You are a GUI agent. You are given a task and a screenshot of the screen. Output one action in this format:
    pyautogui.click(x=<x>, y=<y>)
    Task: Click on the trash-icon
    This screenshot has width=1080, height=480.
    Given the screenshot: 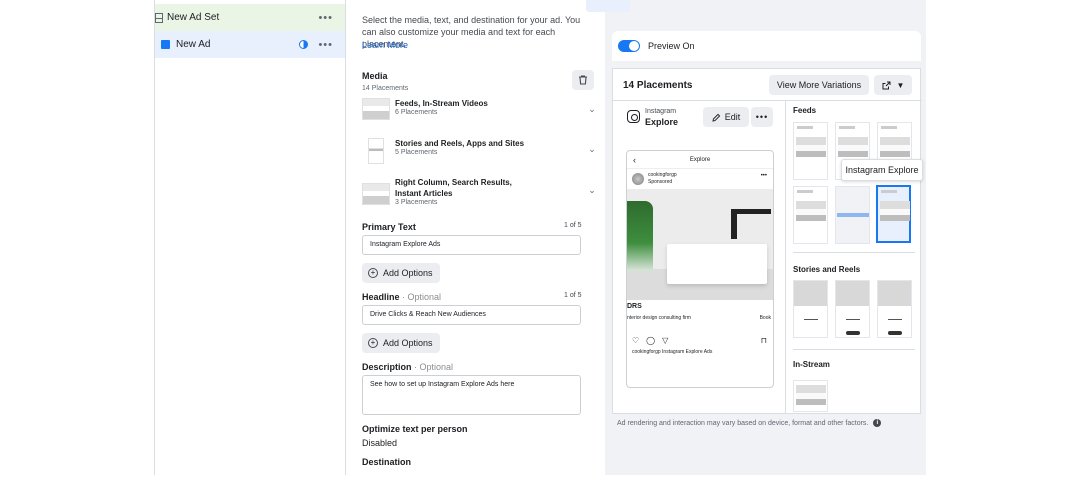 What is the action you would take?
    pyautogui.click(x=583, y=80)
    